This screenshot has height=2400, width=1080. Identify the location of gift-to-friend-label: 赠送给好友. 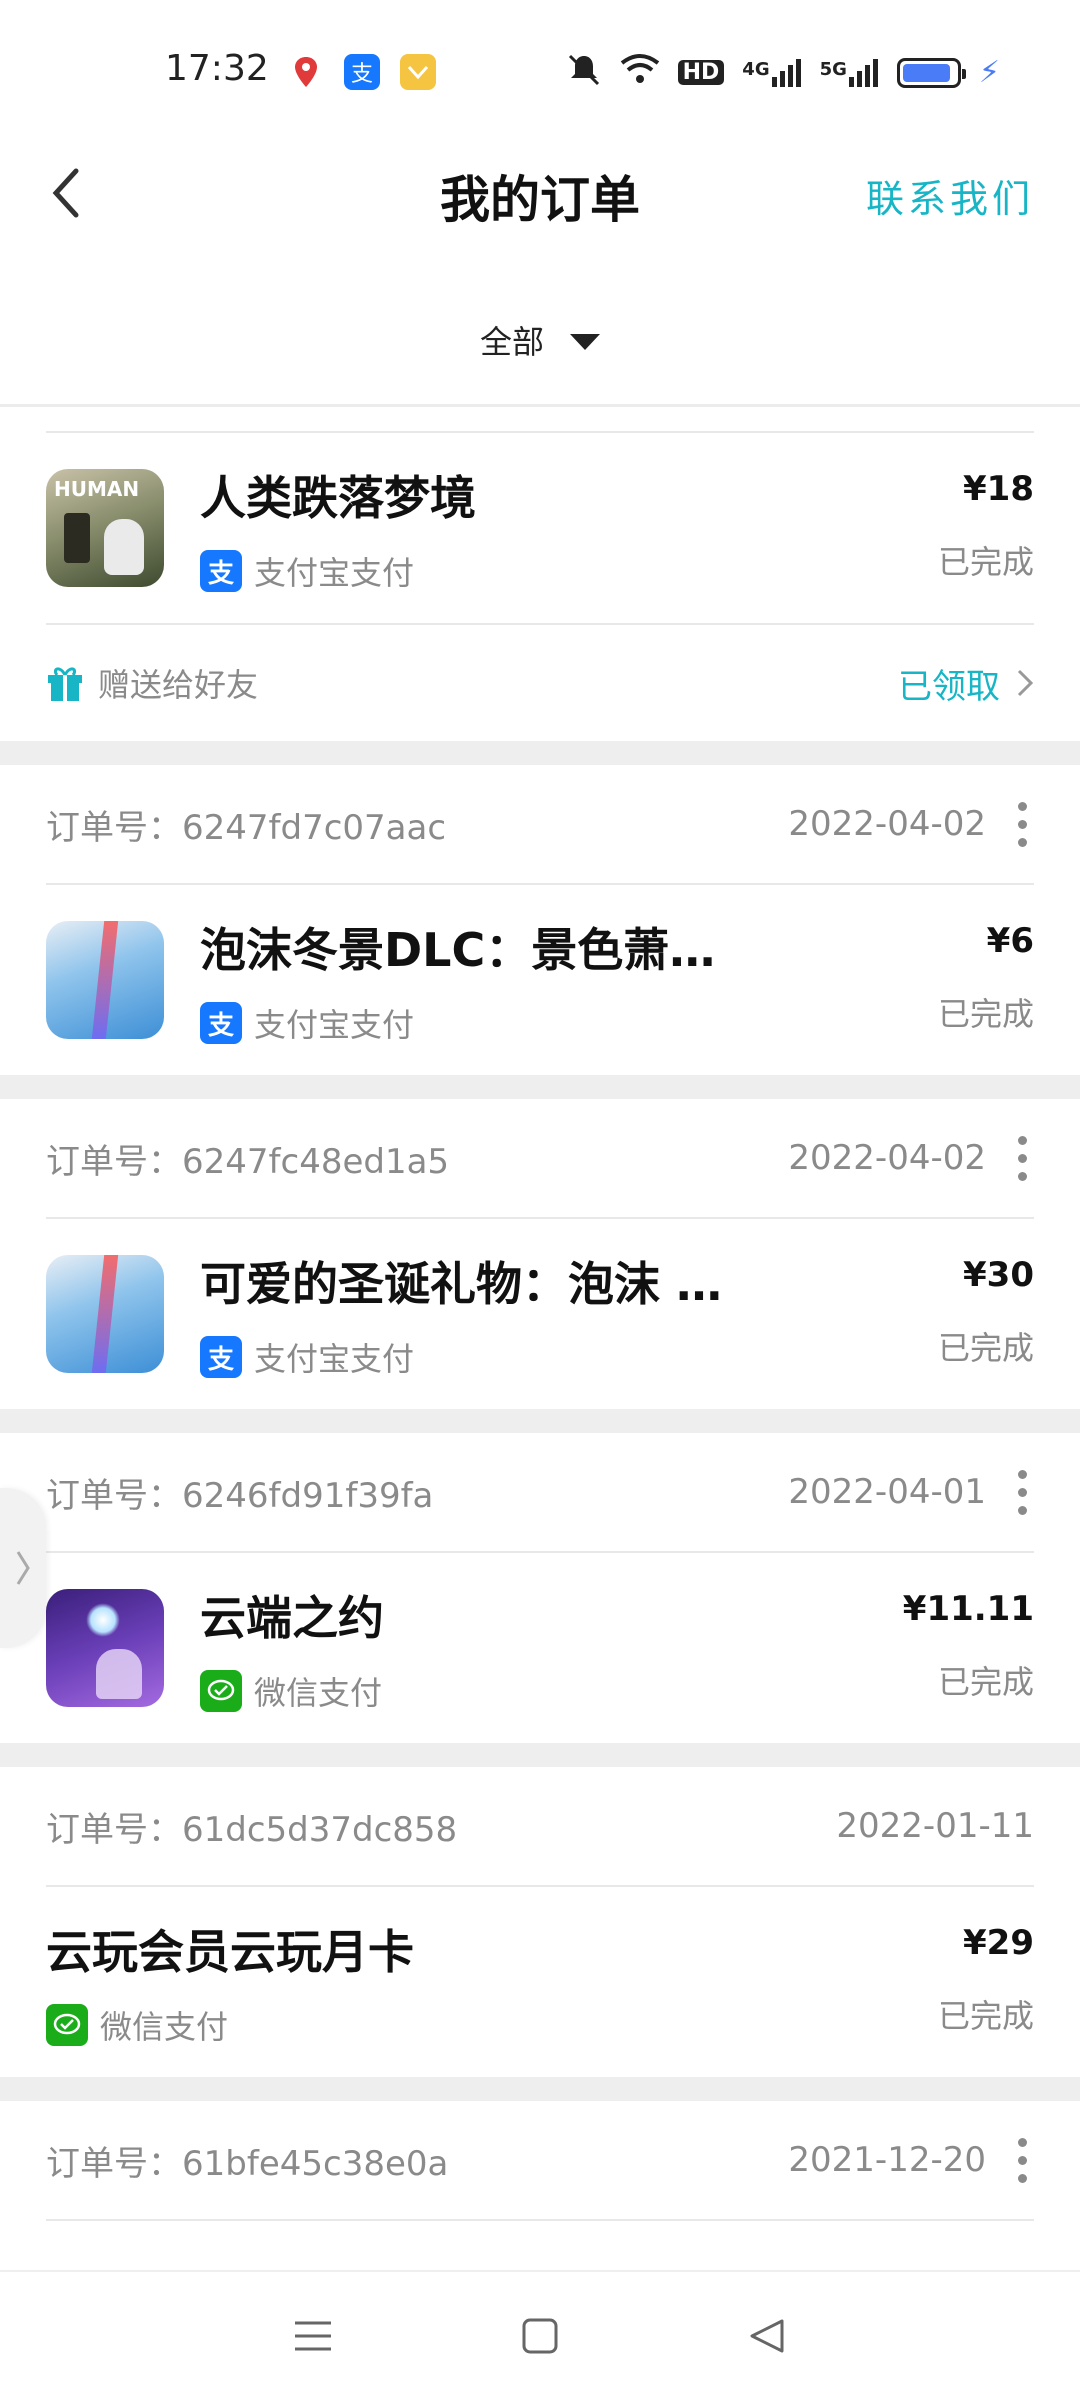
(178, 685).